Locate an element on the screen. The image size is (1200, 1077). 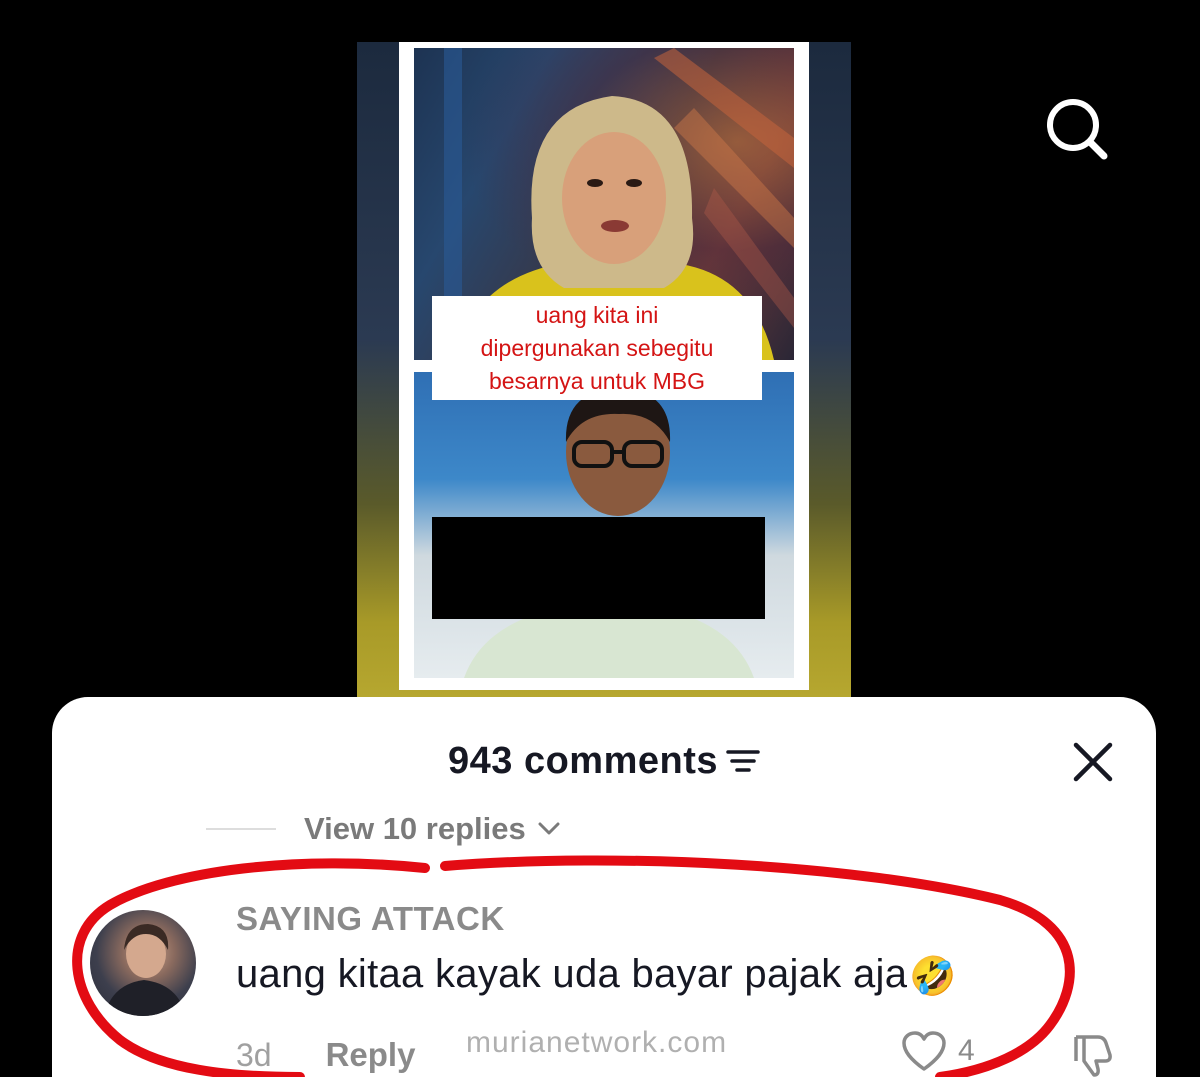
close-icon is located at coordinates (1093, 762).